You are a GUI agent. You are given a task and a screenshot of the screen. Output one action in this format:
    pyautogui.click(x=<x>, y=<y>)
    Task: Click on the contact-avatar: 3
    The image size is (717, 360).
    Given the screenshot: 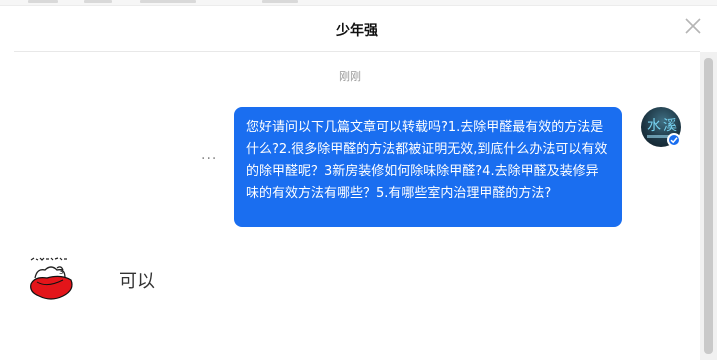 What is the action you would take?
    pyautogui.click(x=52, y=279)
    